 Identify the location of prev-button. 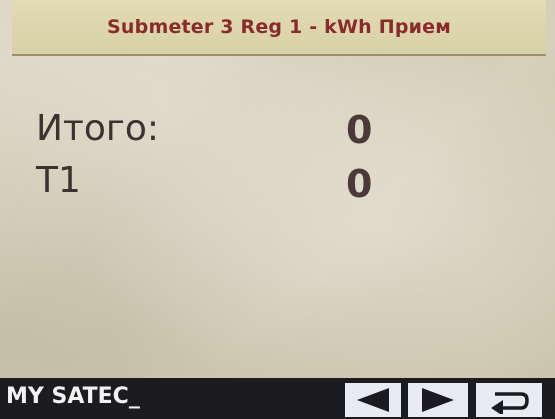
(373, 400).